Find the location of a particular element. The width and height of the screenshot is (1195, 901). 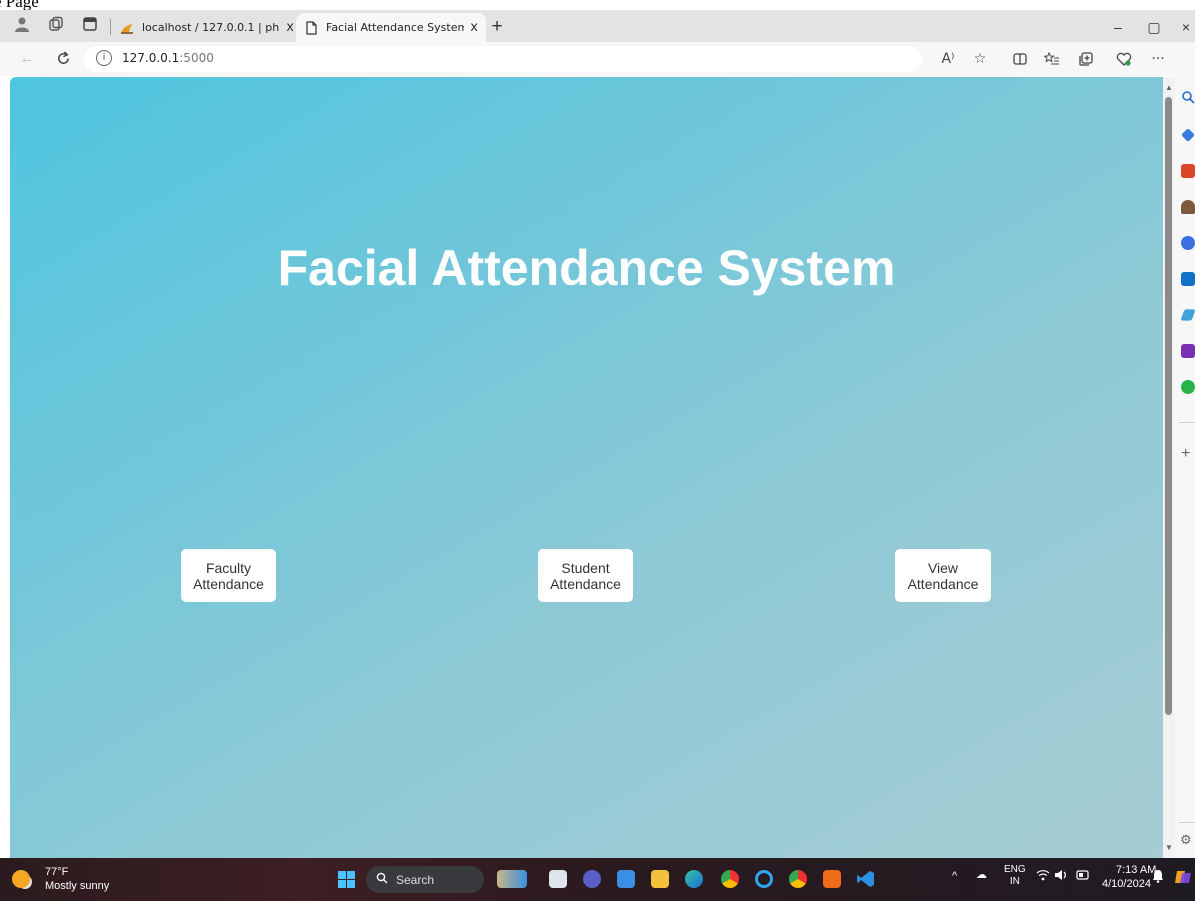

sidebar-settings-icon: ⚙ is located at coordinates (1186, 840).